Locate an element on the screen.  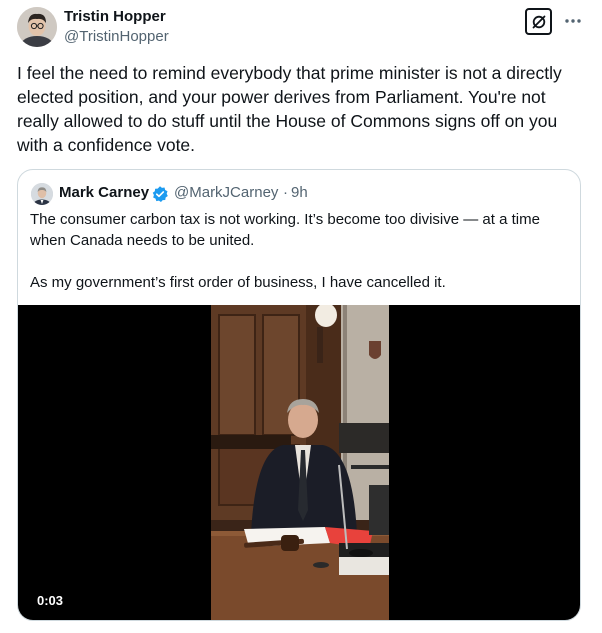
grok-button is located at coordinates (538, 21).